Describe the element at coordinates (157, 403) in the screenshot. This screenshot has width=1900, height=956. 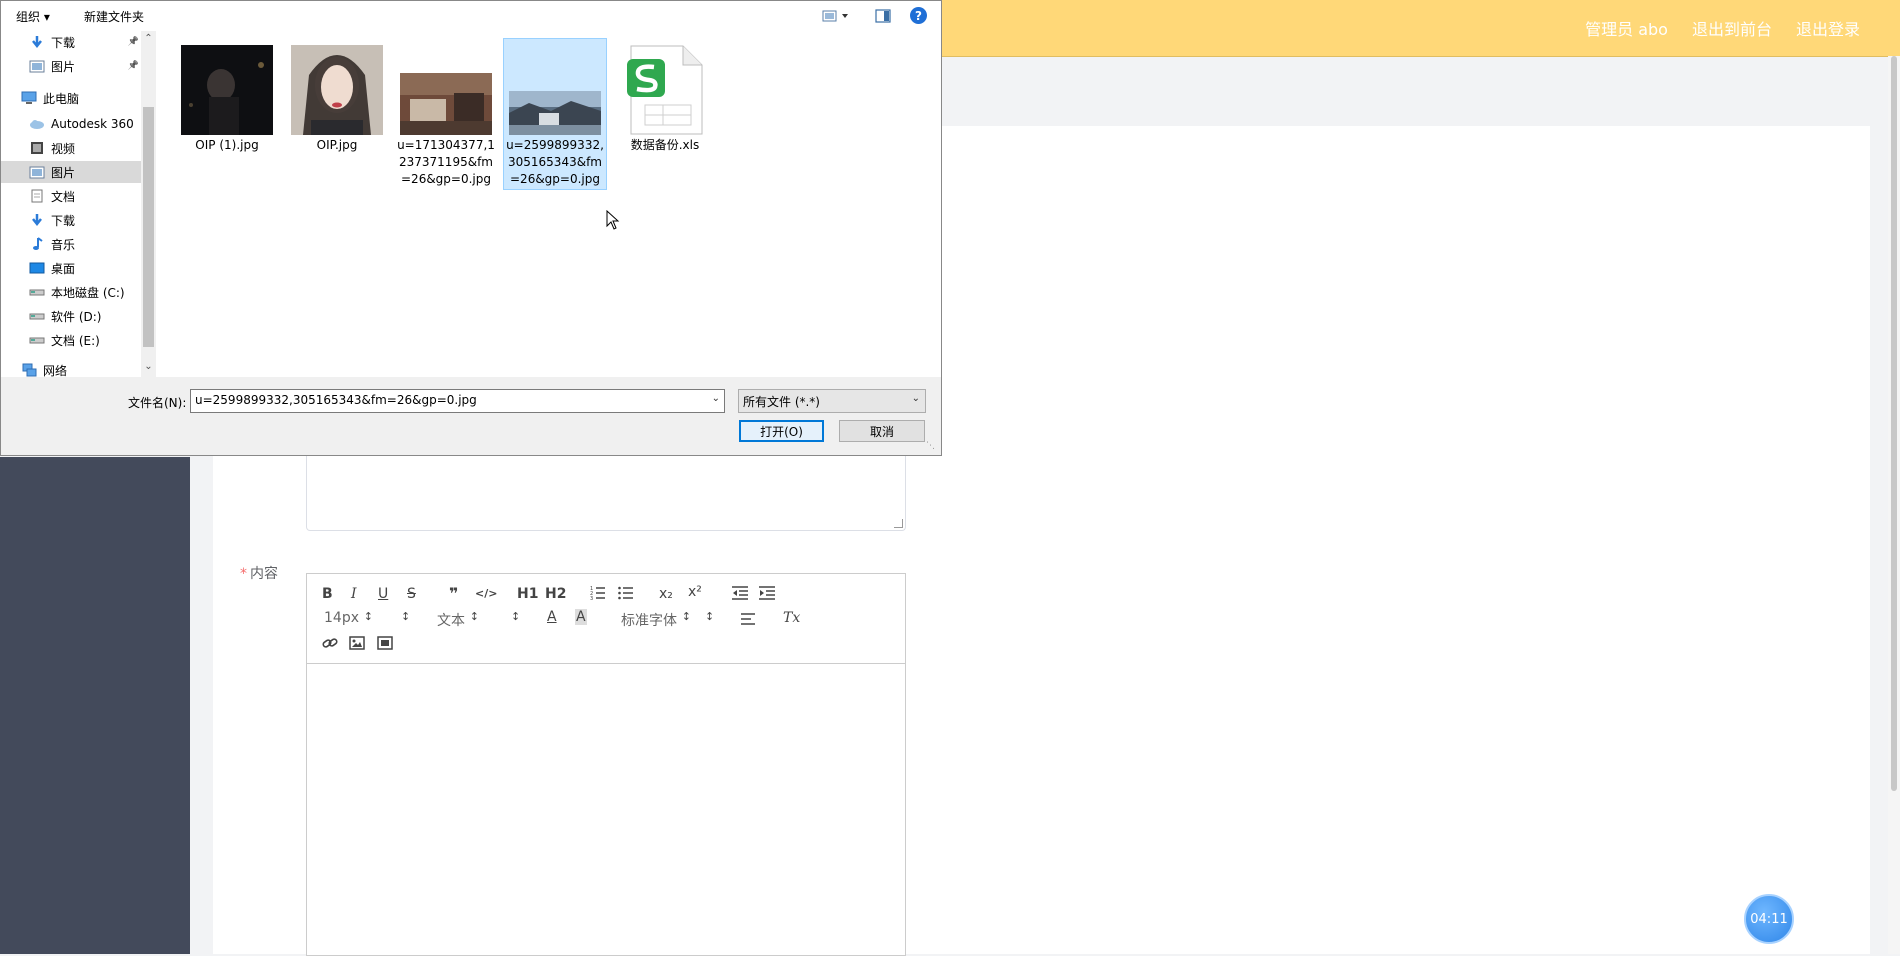
I see `filename-label: 文件名(N):` at that location.